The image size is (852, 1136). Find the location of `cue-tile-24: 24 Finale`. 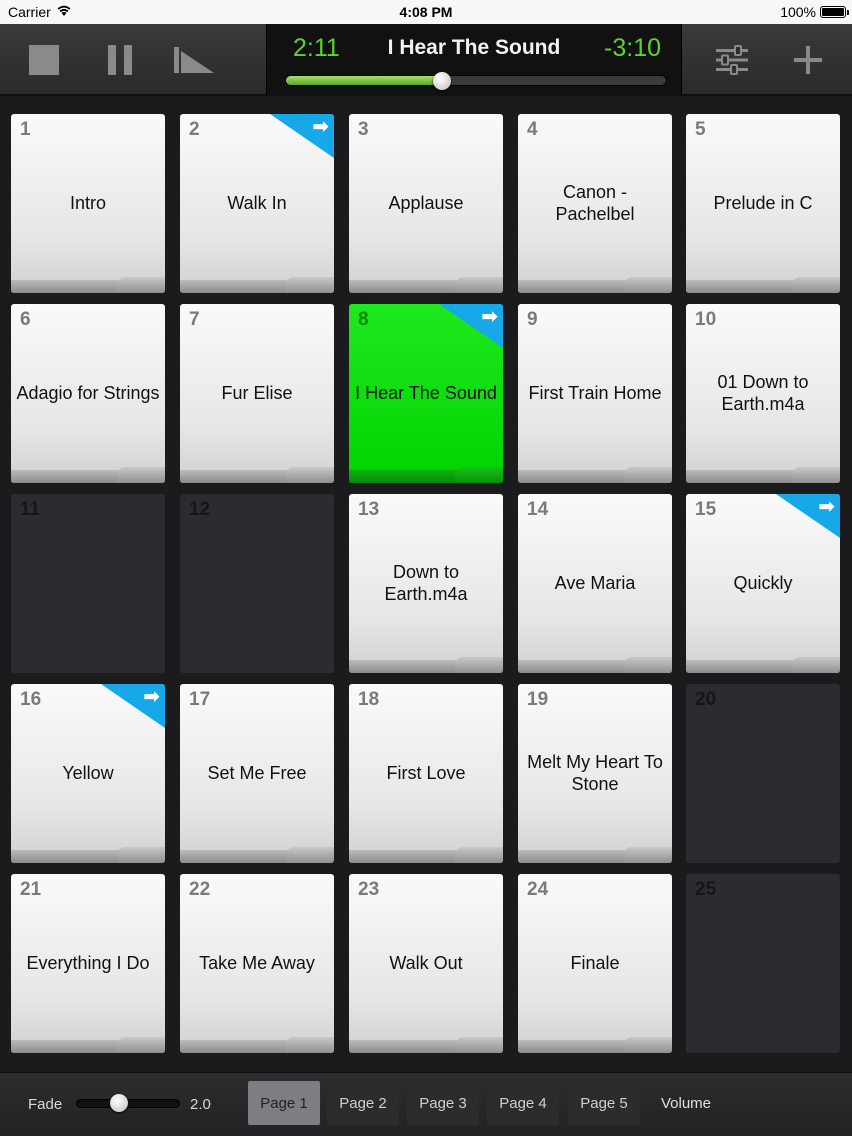

cue-tile-24: 24 Finale is located at coordinates (595, 963).